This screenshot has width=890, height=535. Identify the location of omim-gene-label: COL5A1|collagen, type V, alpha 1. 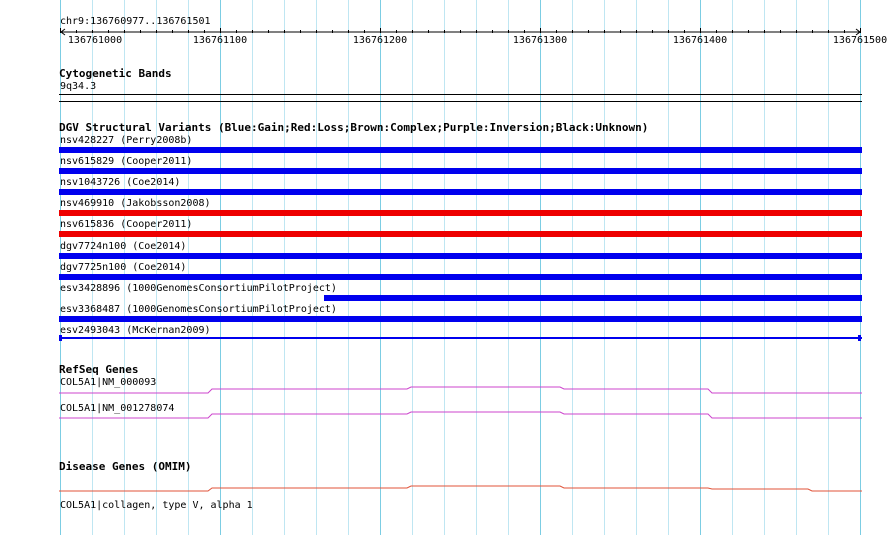
(156, 505).